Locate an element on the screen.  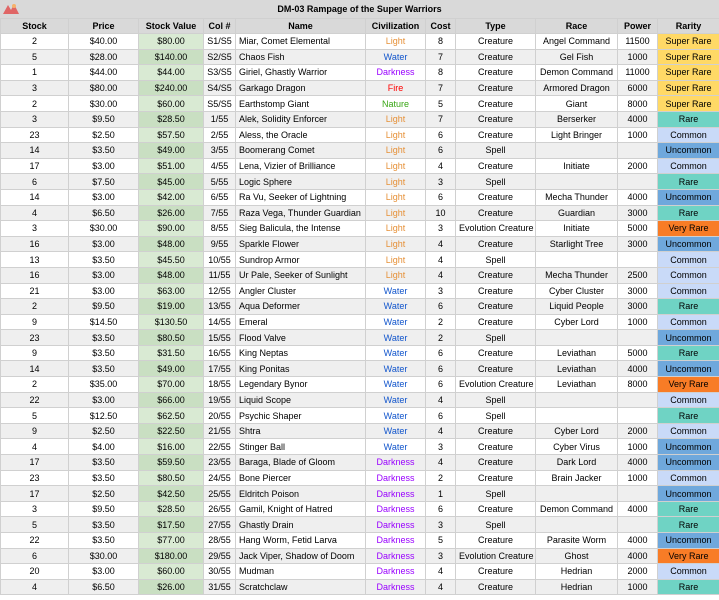
cell-race: Cyber Cluster is located at coordinates (576, 291).